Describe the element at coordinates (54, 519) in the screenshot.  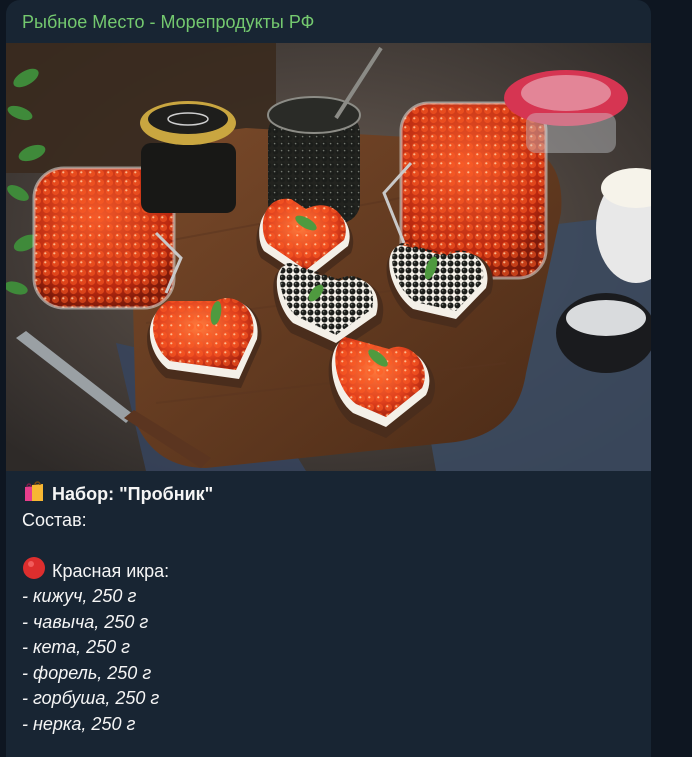
I see `composition-label: Состав:` at that location.